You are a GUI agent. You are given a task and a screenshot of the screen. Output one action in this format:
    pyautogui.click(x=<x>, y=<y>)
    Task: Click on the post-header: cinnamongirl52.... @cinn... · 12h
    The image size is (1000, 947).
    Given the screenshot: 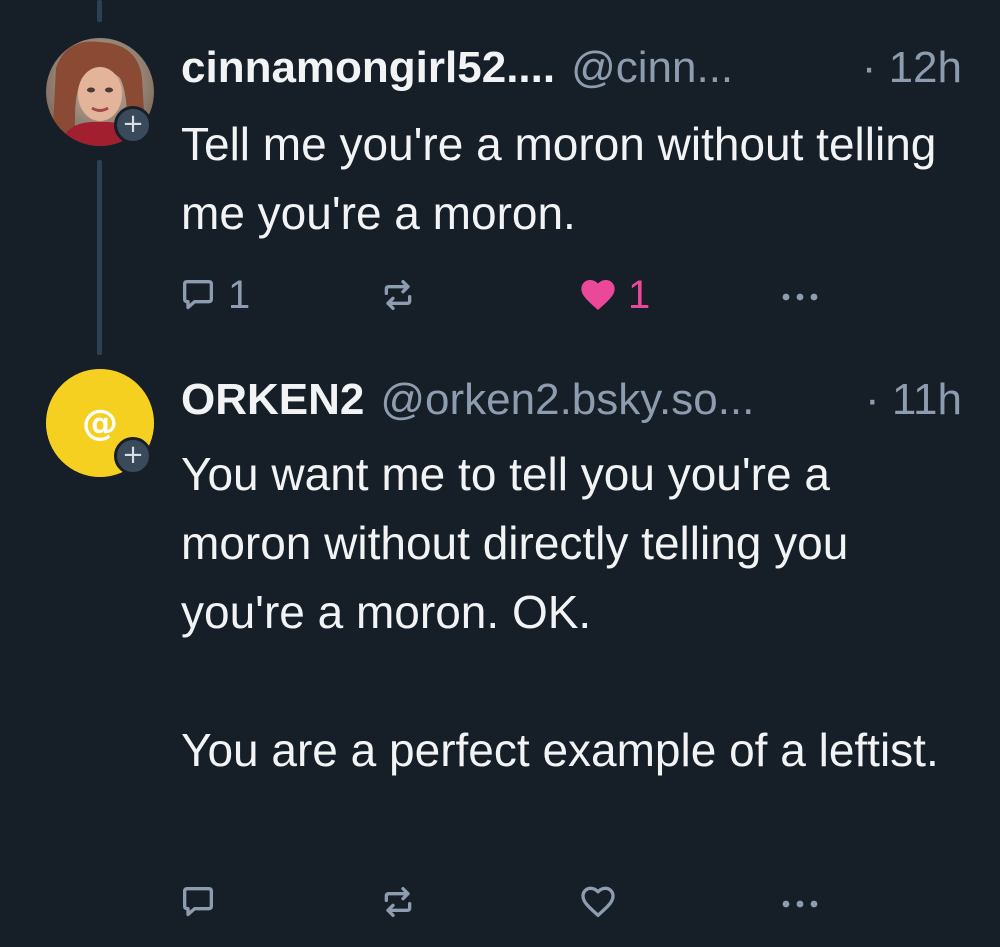 What is the action you would take?
    pyautogui.click(x=571, y=68)
    